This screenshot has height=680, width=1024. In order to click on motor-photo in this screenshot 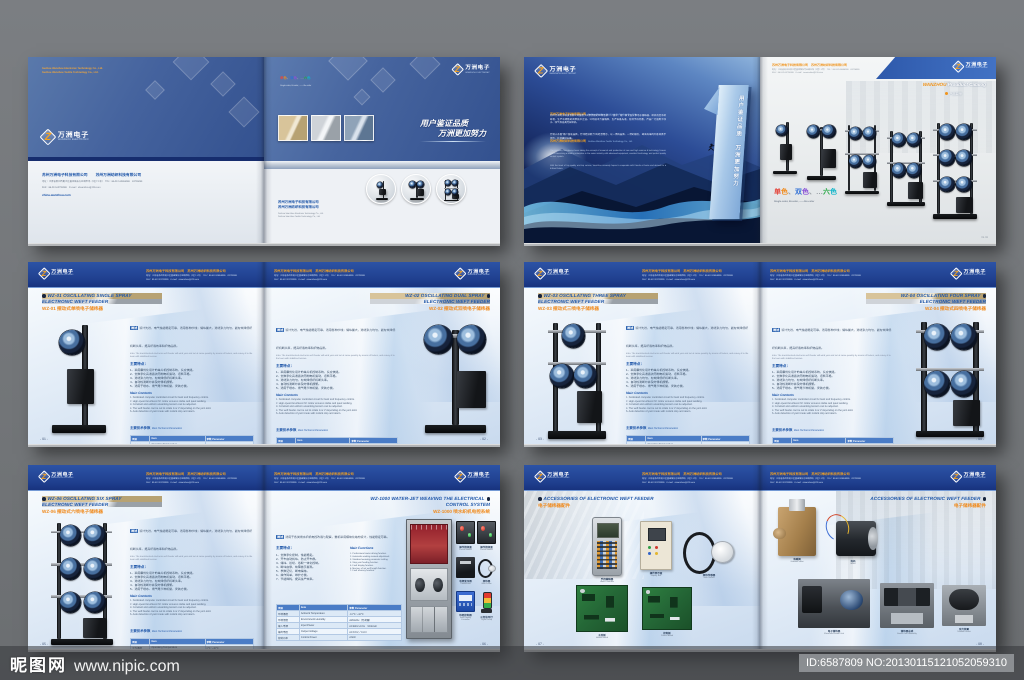, I will do `click(857, 538)`.